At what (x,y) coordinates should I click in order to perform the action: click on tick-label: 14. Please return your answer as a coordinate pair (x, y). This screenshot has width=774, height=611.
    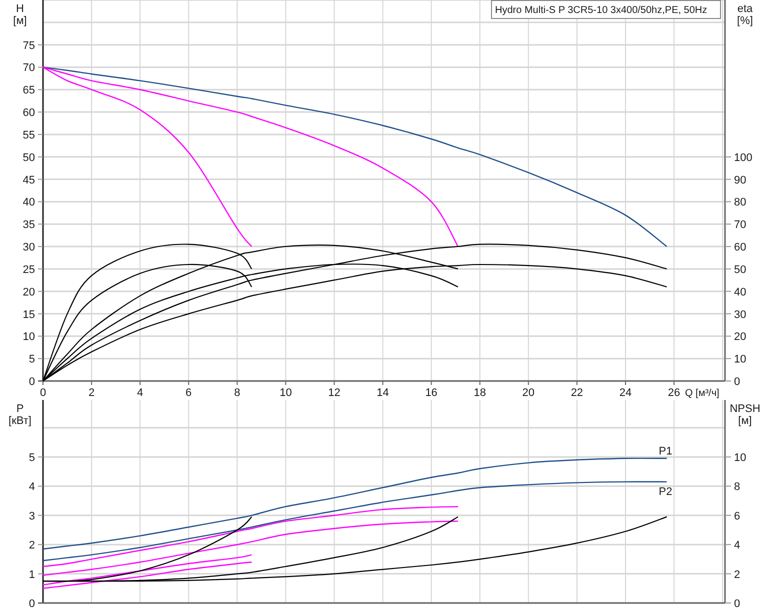
    Looking at the image, I should click on (382, 393).